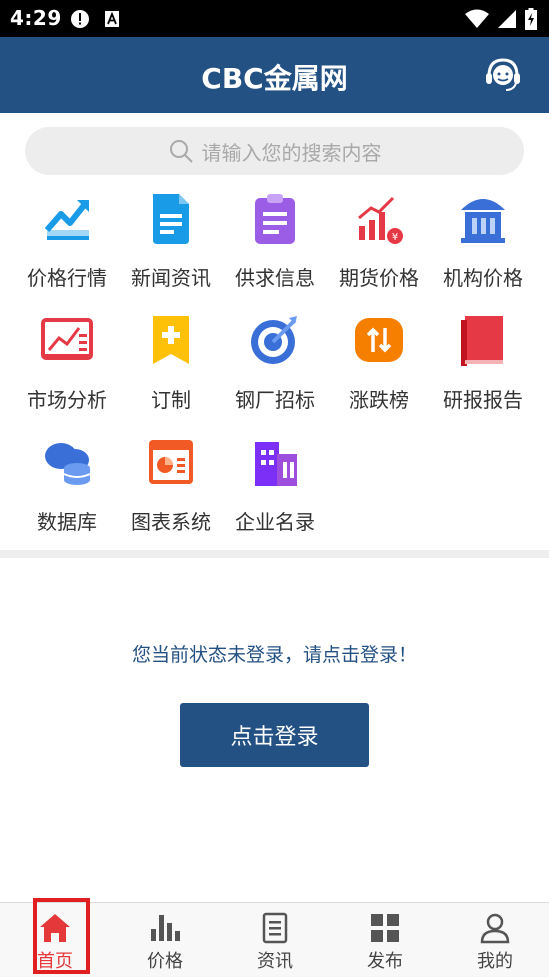  Describe the element at coordinates (274, 554) in the screenshot. I see `section-divider` at that location.